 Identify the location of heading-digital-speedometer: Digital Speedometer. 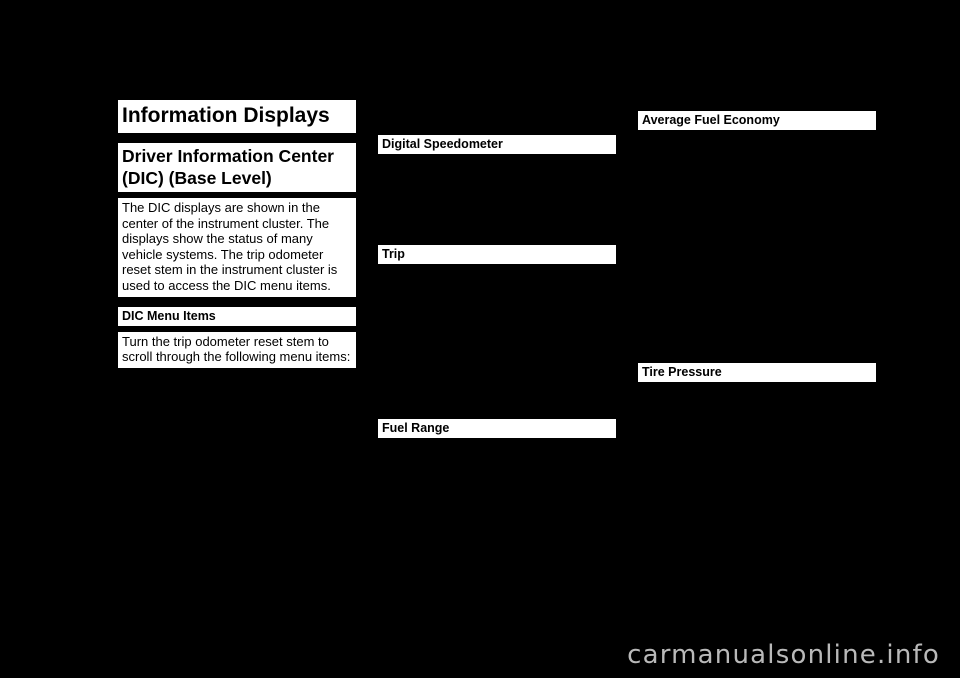
(497, 144).